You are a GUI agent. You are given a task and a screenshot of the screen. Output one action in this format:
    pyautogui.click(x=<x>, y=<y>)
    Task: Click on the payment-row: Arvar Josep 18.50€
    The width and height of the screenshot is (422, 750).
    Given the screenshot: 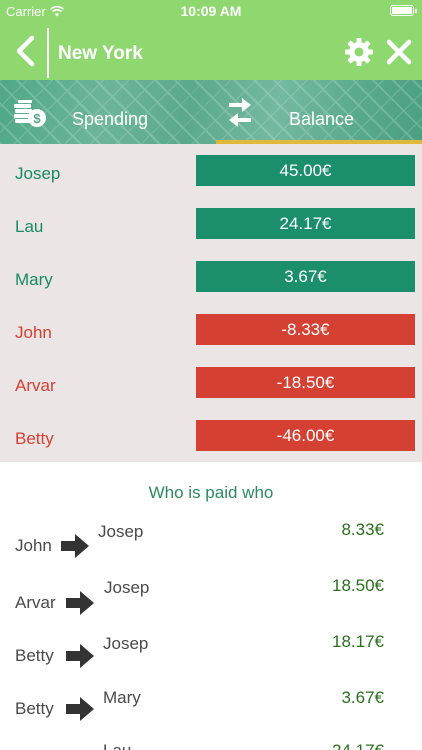 What is the action you would take?
    pyautogui.click(x=211, y=601)
    